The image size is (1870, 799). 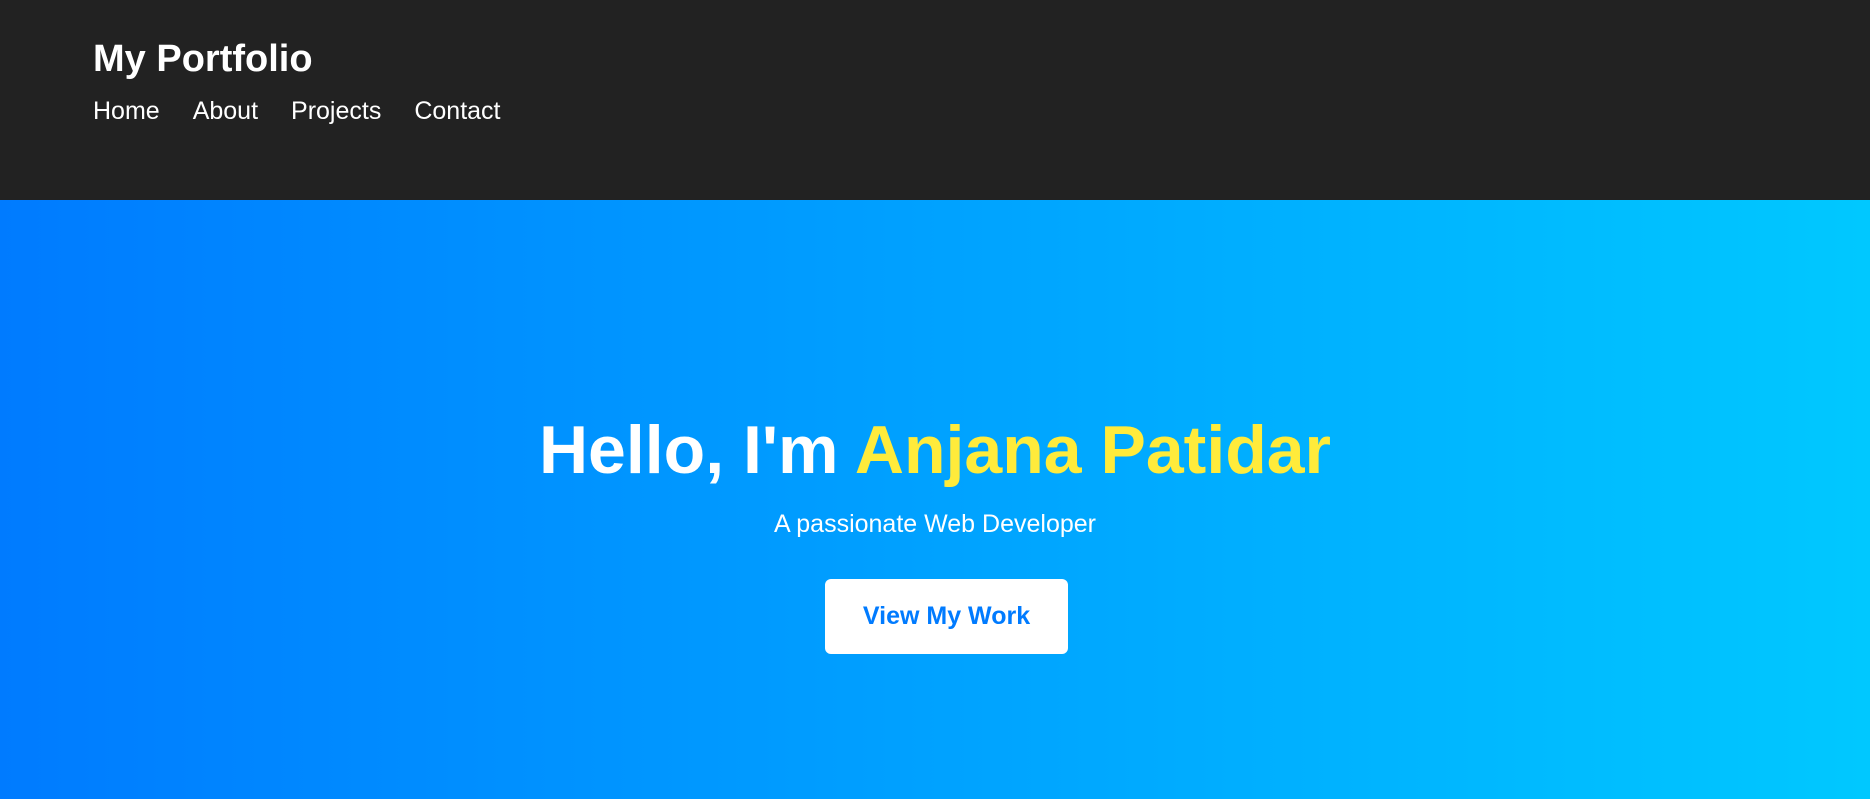 What do you see at coordinates (946, 616) in the screenshot?
I see `view-my-work-button: View My Work` at bounding box center [946, 616].